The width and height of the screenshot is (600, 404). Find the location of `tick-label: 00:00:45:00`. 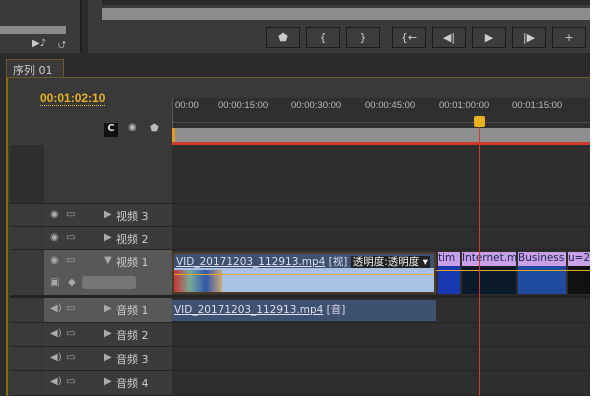

tick-label: 00:00:45:00 is located at coordinates (390, 105).